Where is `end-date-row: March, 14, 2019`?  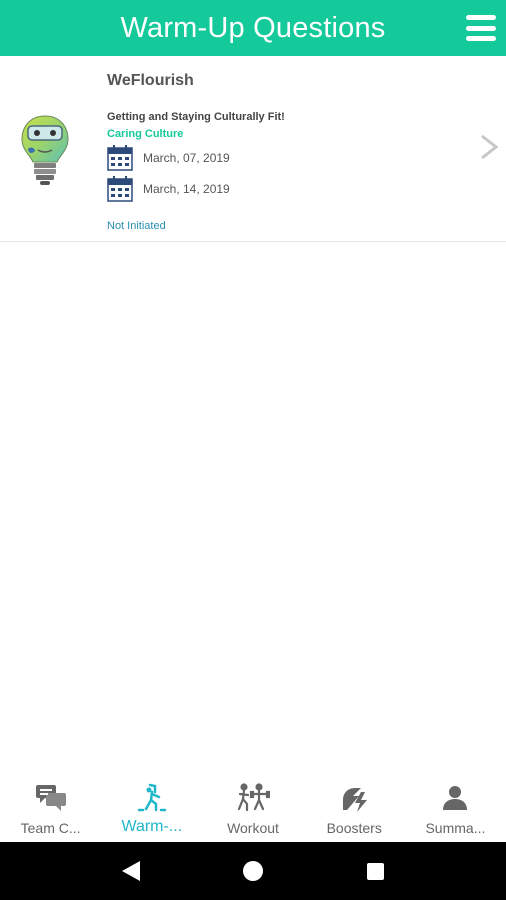
end-date-row: March, 14, 2019 is located at coordinates (168, 189).